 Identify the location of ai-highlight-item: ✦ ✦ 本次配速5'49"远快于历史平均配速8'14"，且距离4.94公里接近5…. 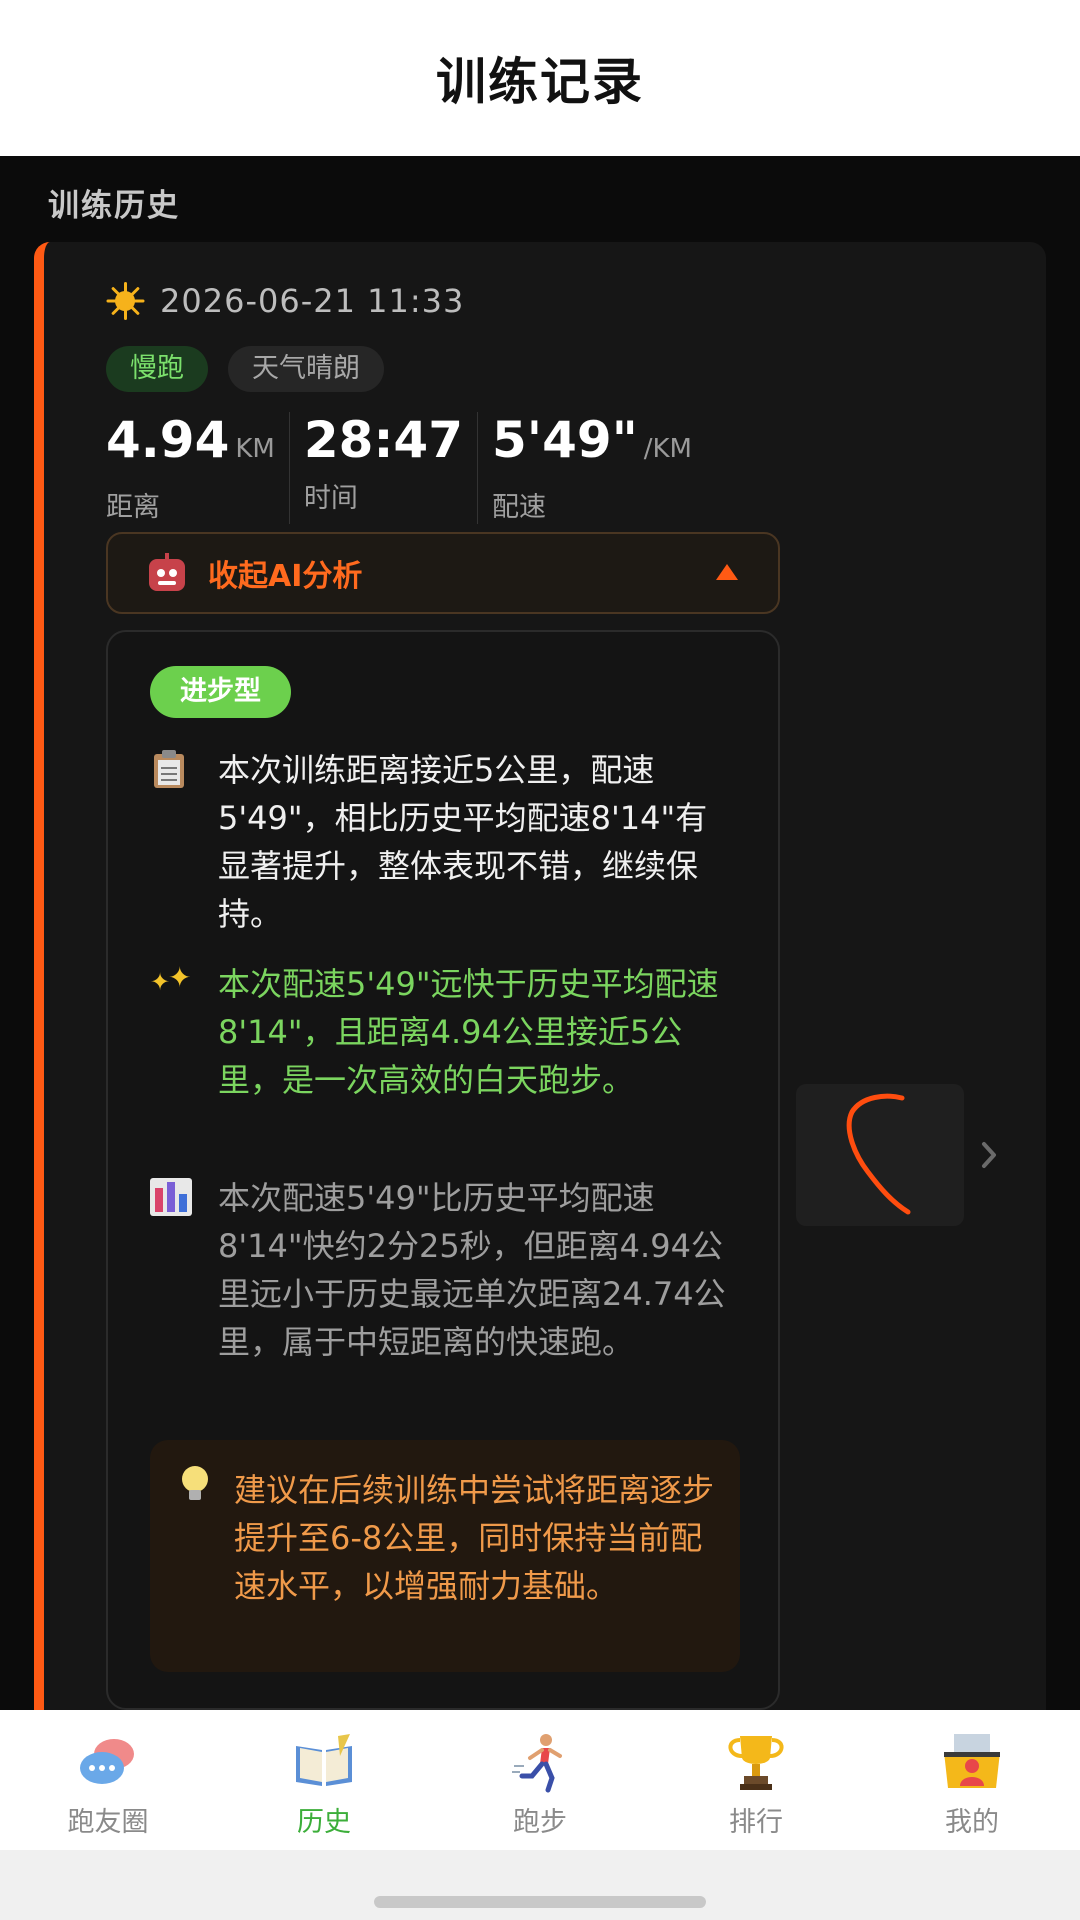
(450, 1032).